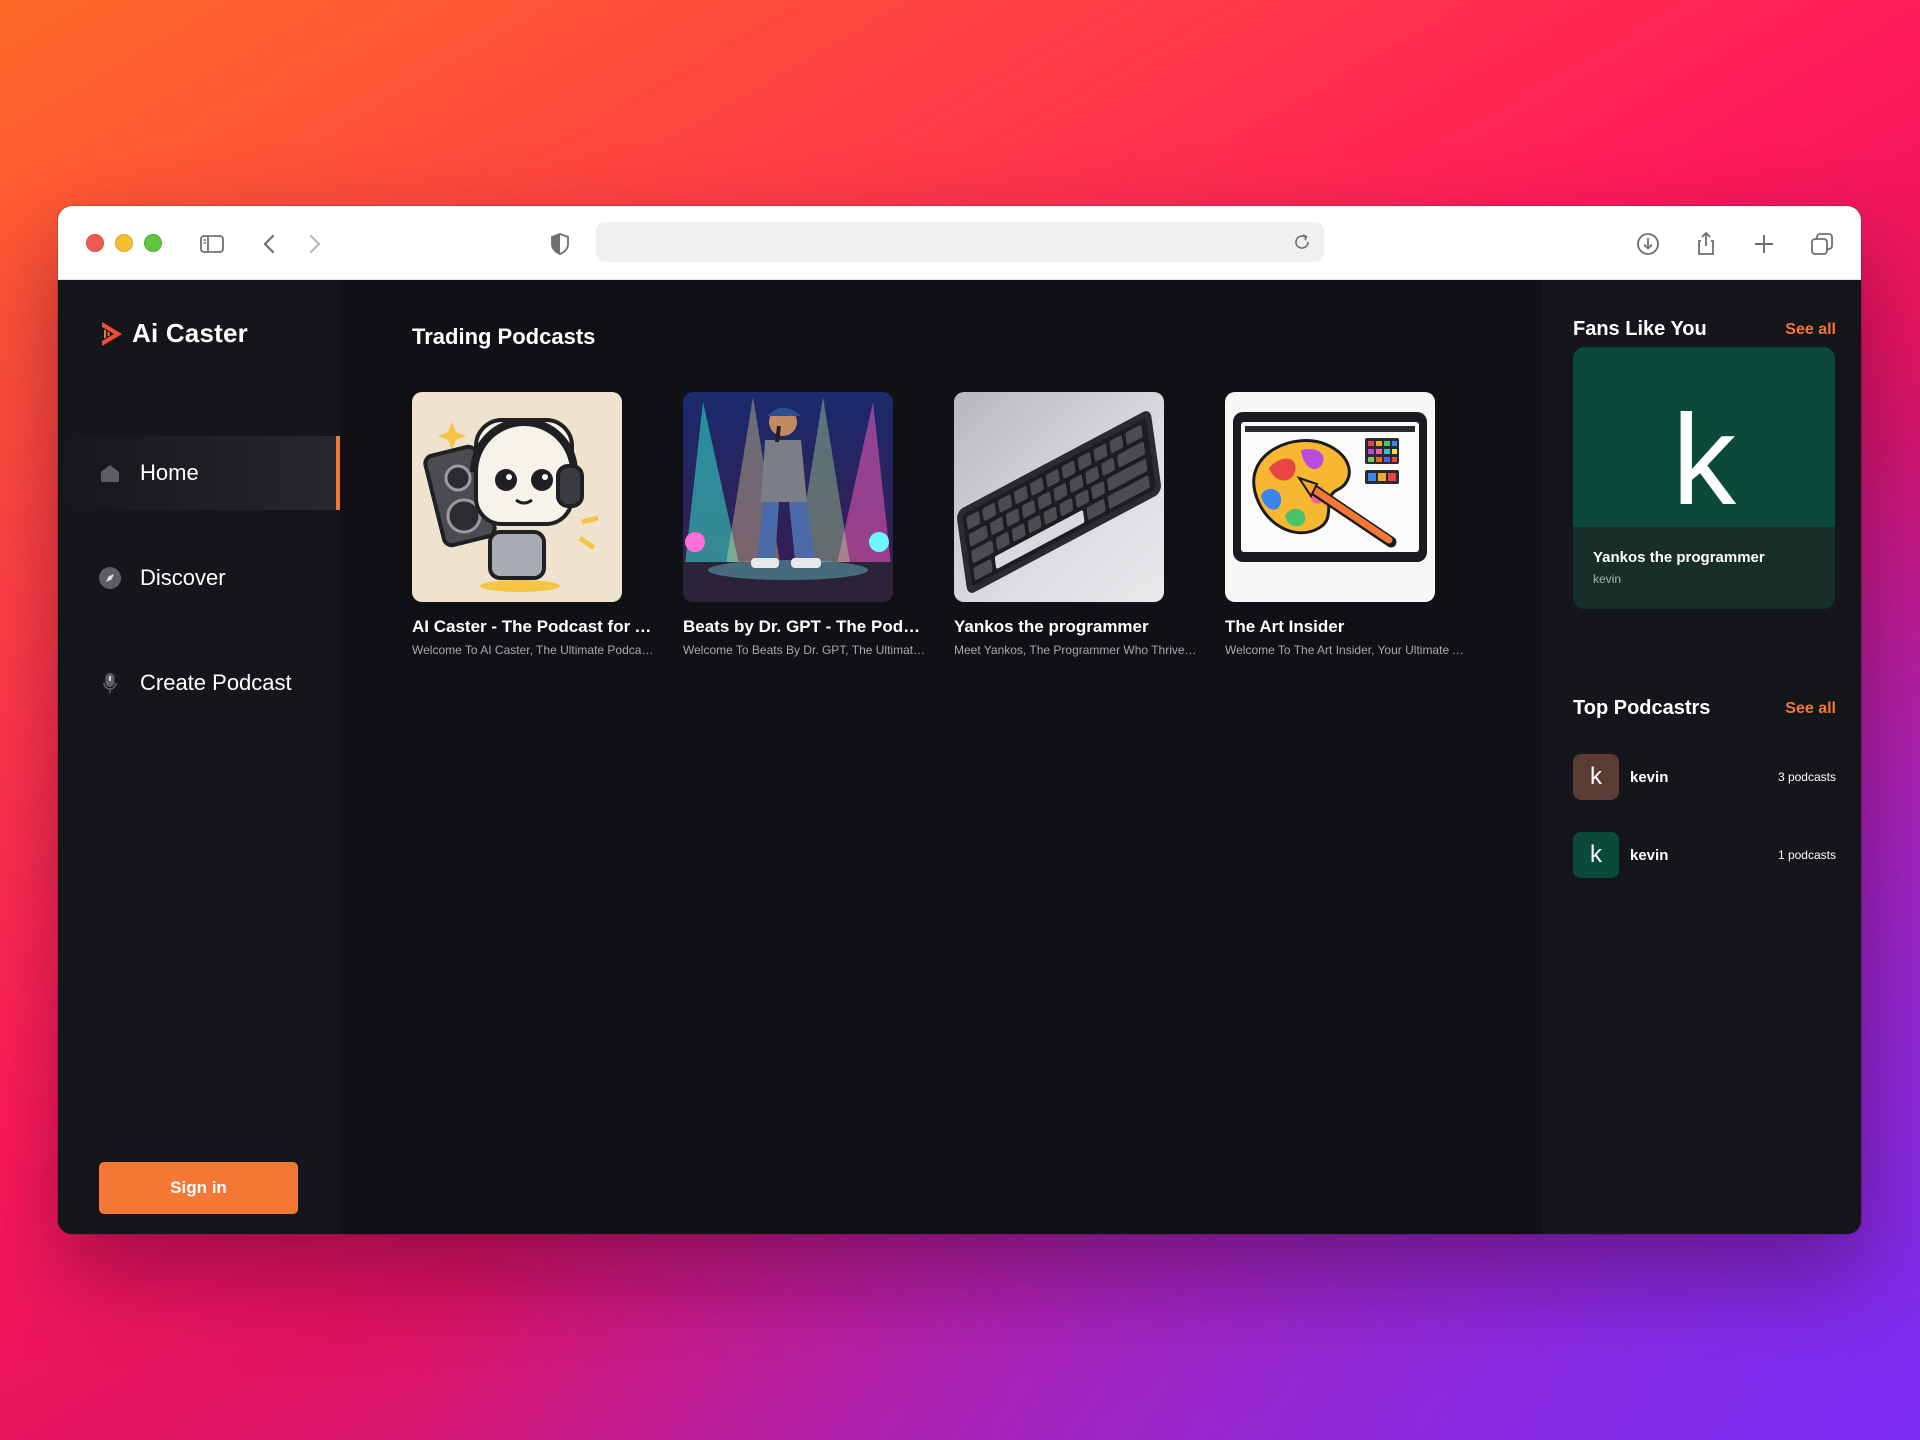  What do you see at coordinates (560, 244) in the screenshot?
I see `privacy-shield-icon` at bounding box center [560, 244].